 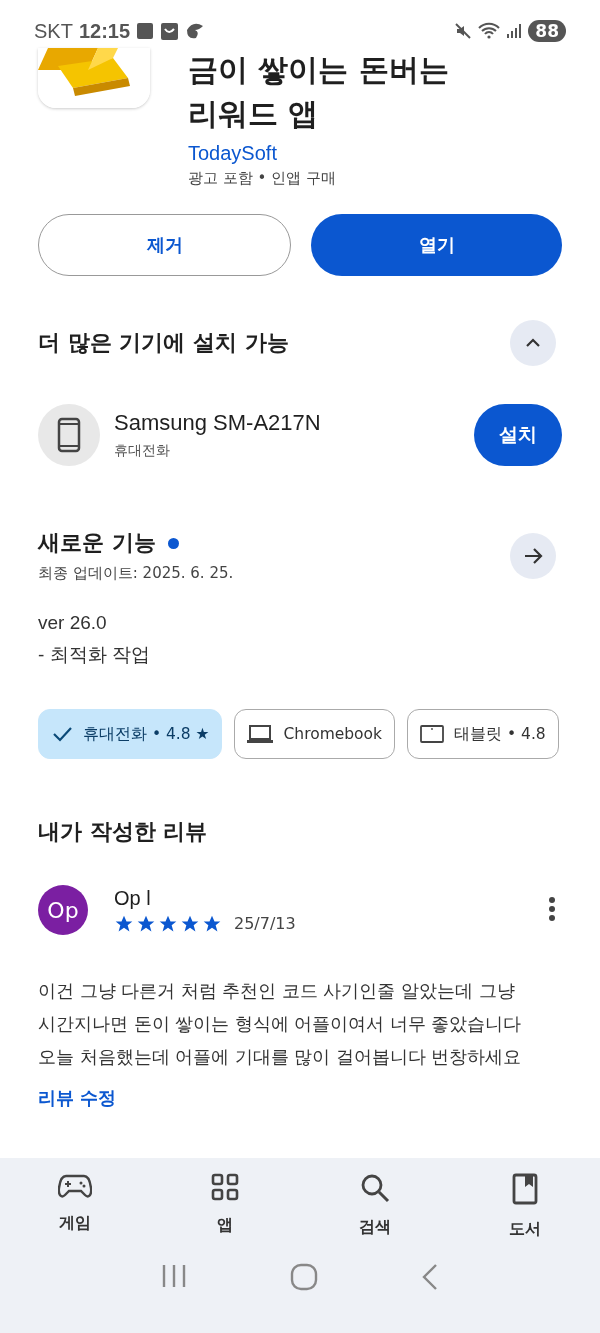 What do you see at coordinates (174, 1276) in the screenshot?
I see `recent-apps-icon` at bounding box center [174, 1276].